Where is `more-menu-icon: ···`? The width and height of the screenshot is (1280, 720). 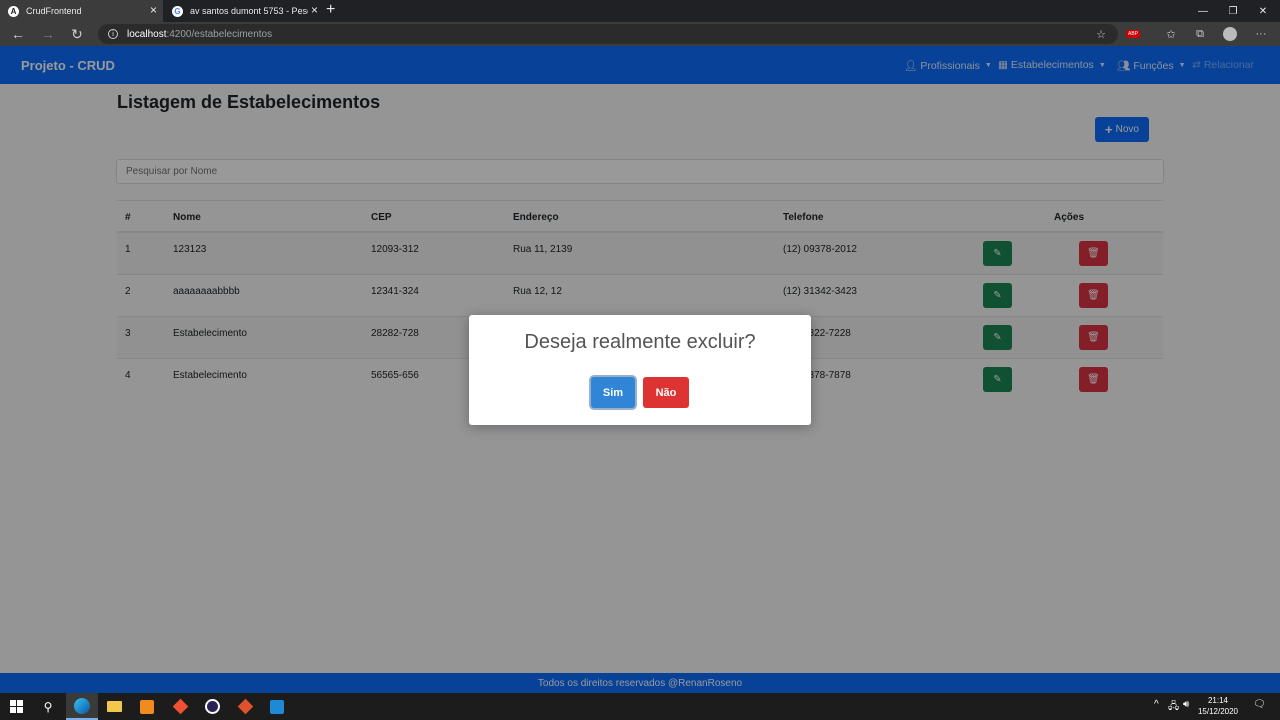 more-menu-icon: ··· is located at coordinates (1261, 34).